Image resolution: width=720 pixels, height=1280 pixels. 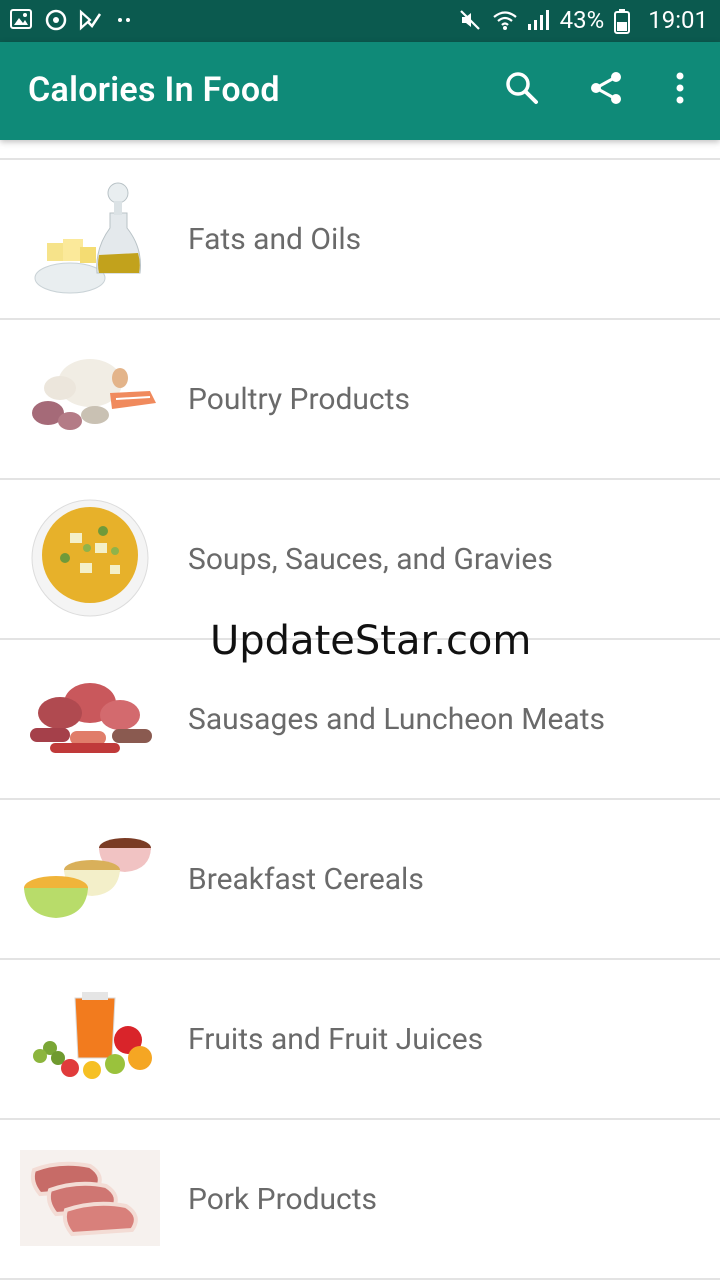 I want to click on sausages-meats-image, so click(x=90, y=718).